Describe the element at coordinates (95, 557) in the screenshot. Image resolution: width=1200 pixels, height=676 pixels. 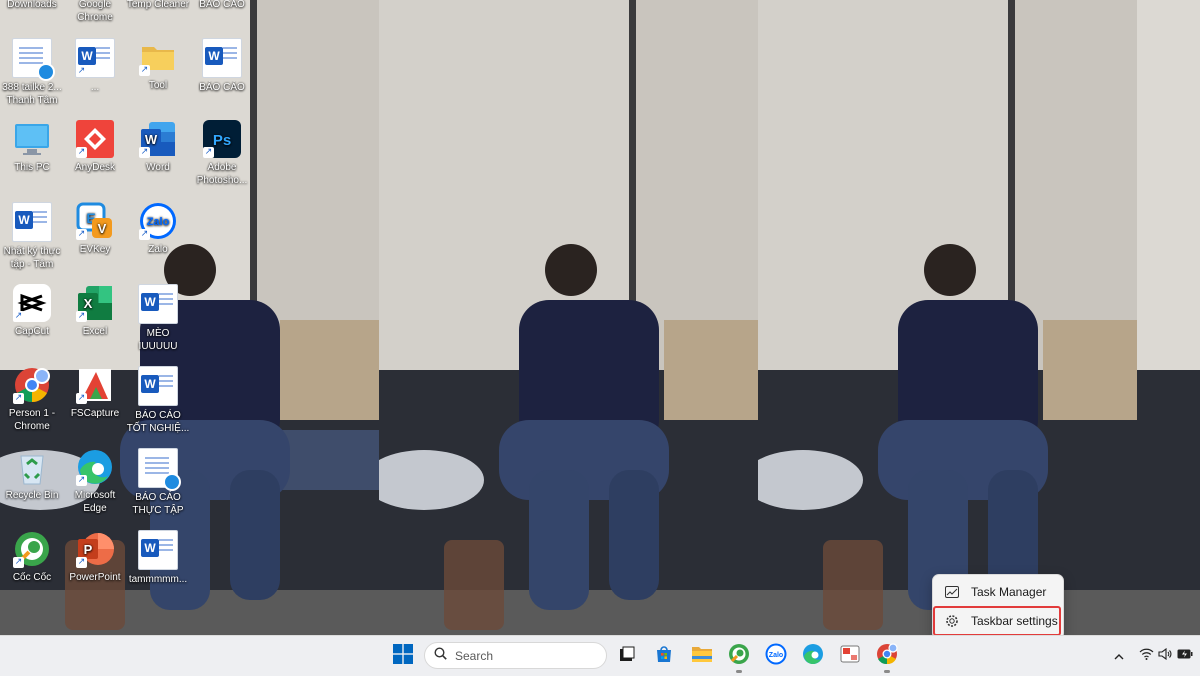
I see `desktop-icon-powerpoint: P ↗ PowerPoint` at that location.